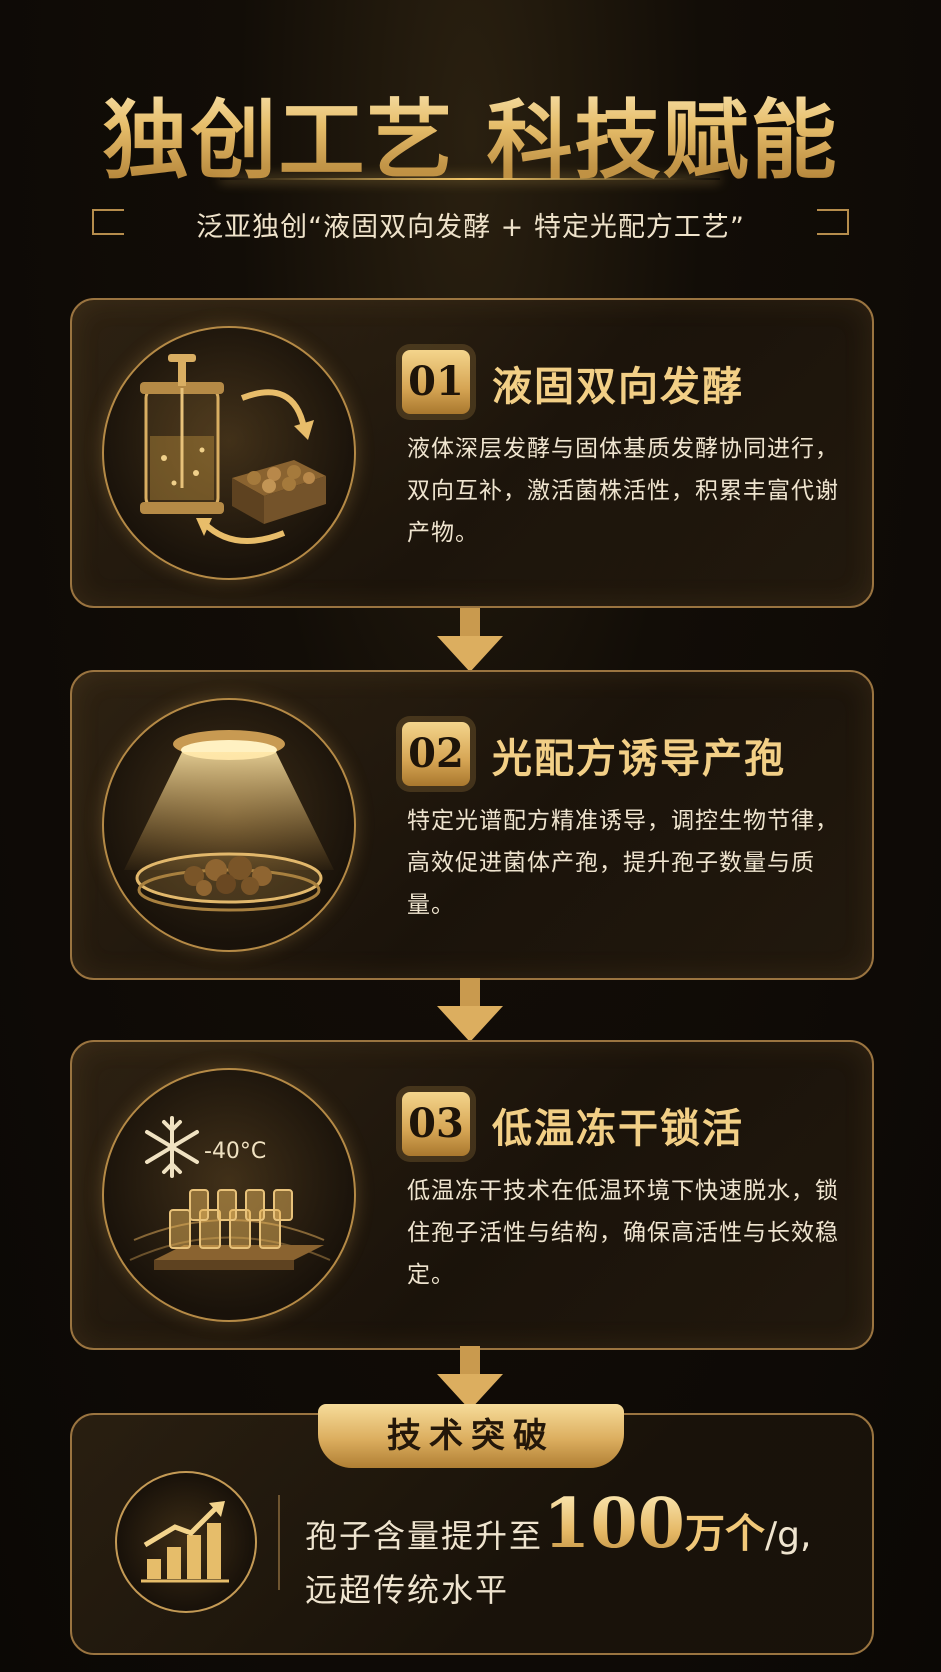  What do you see at coordinates (614, 1524) in the screenshot?
I see `stat-value: 100` at bounding box center [614, 1524].